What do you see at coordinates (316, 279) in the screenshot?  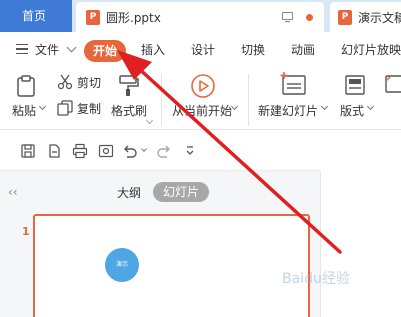 I see `watermark: Baidu经验` at bounding box center [316, 279].